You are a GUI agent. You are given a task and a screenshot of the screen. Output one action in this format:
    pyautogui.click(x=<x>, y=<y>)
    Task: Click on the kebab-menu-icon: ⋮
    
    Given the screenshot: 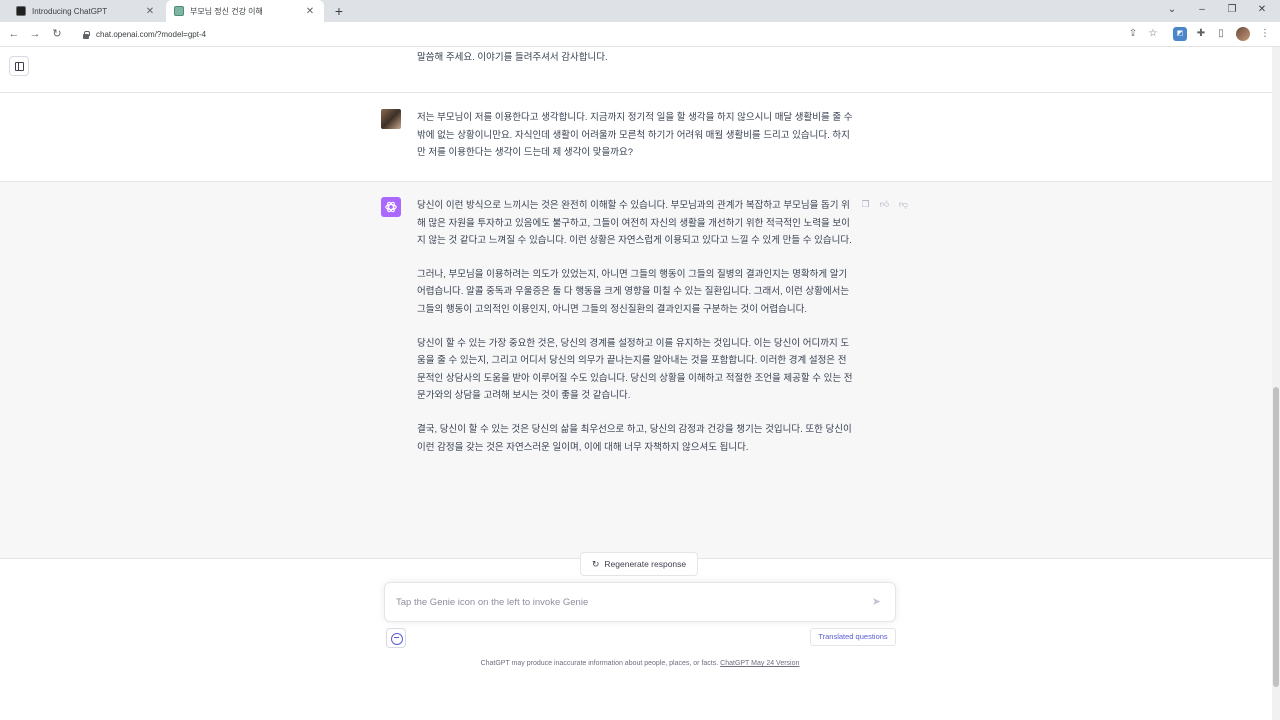 What is the action you would take?
    pyautogui.click(x=1265, y=34)
    